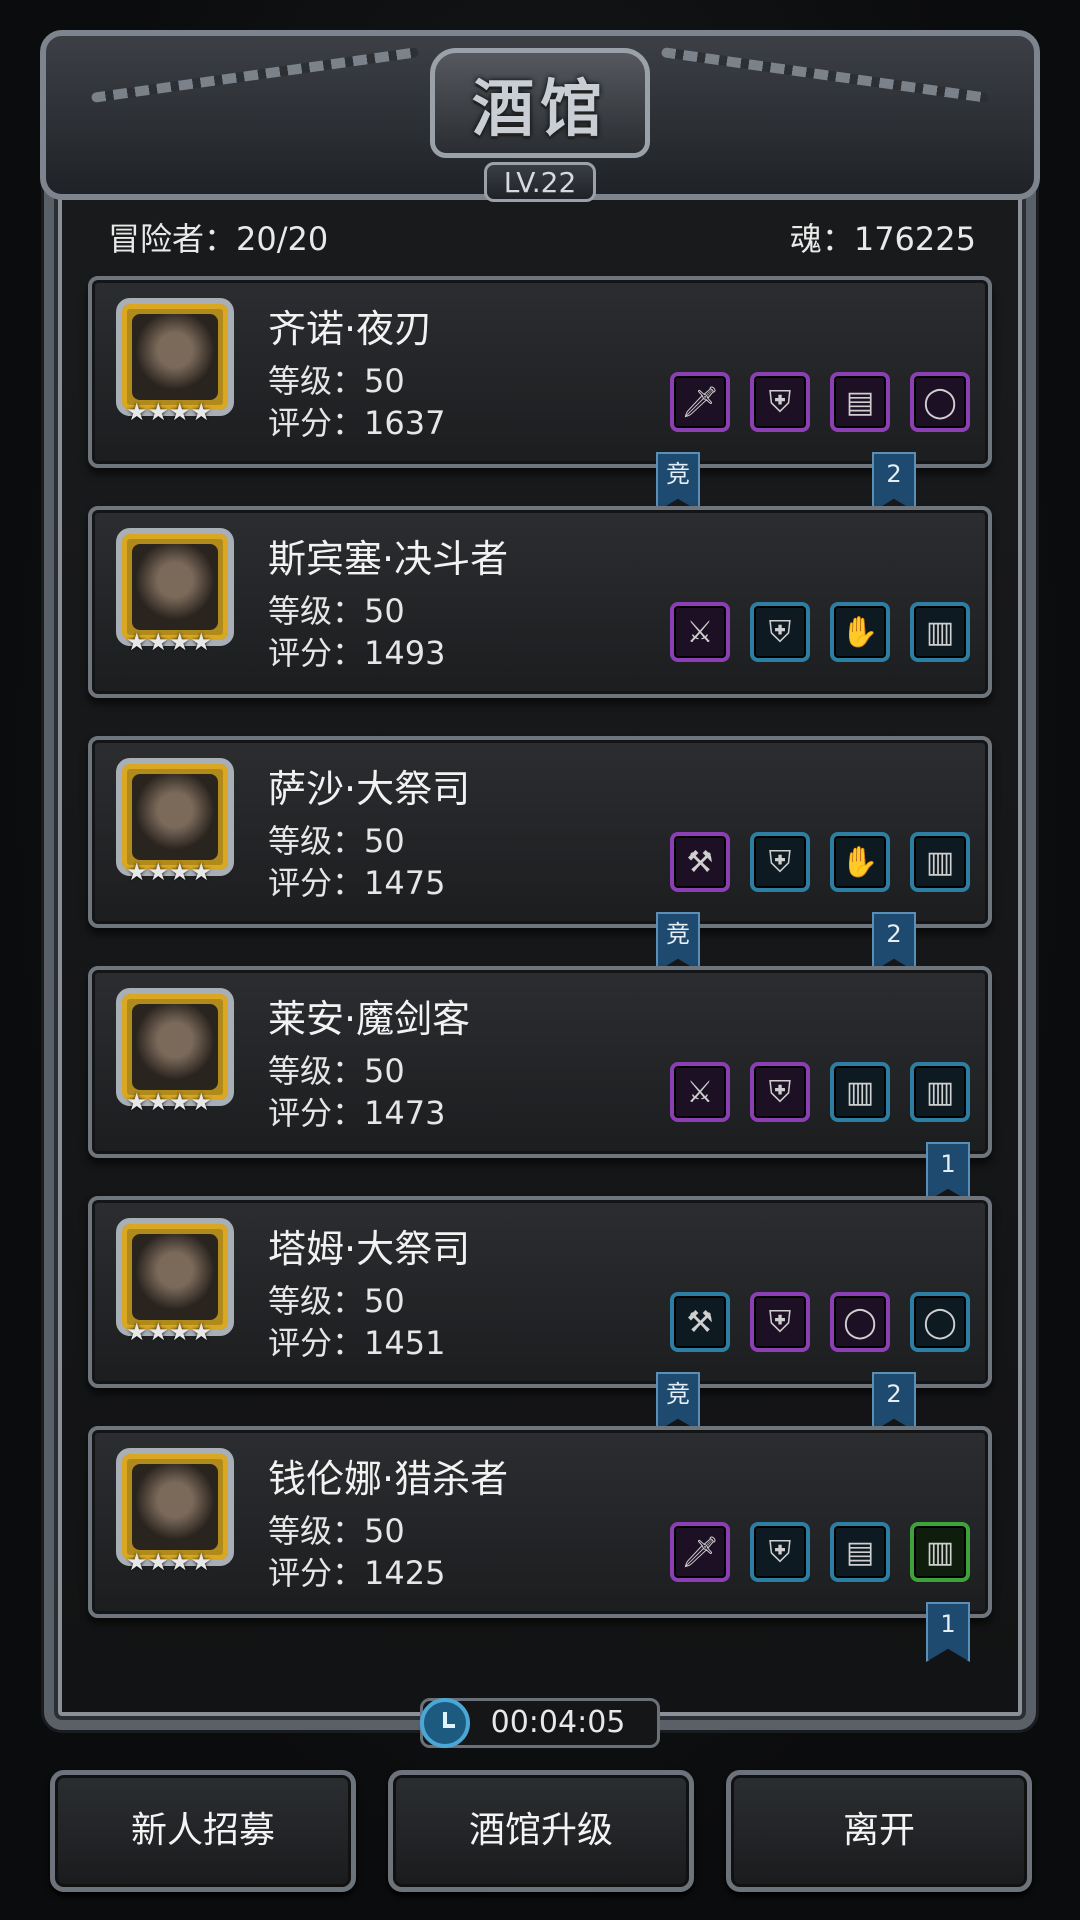 This screenshot has width=1080, height=1920. Describe the element at coordinates (369, 1019) in the screenshot. I see `hero-name: 莱安·魔剑客` at that location.